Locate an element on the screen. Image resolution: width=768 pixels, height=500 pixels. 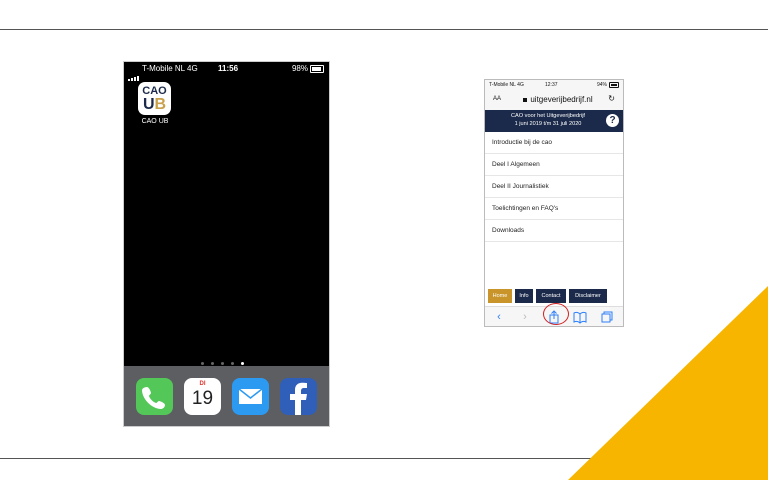
status-bar: T-Mobile NL 4G 11:56 98% is located at coordinates (226, 71).